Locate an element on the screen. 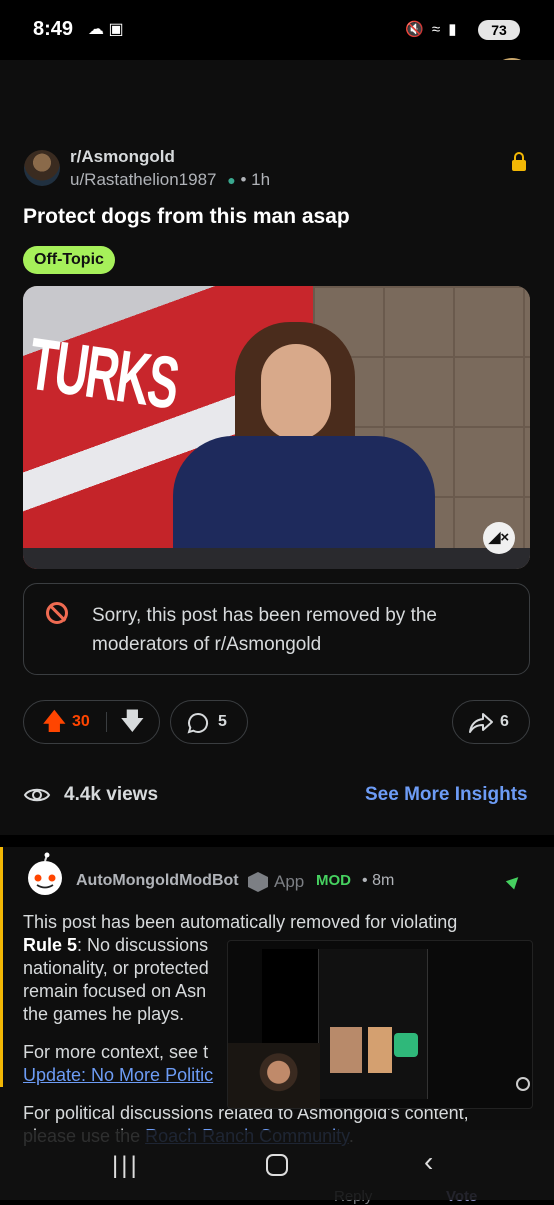  lock-icon is located at coordinates (519, 161).